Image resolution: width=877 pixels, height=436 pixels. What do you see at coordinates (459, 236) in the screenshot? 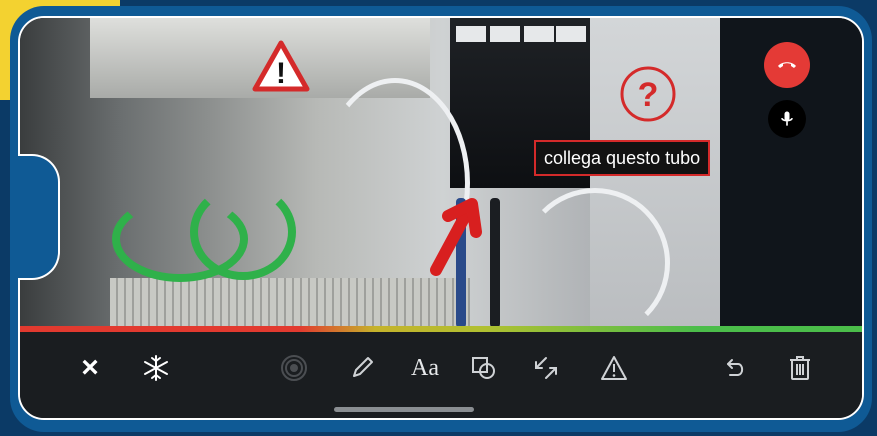
I see `arrow-annotation-icon` at bounding box center [459, 236].